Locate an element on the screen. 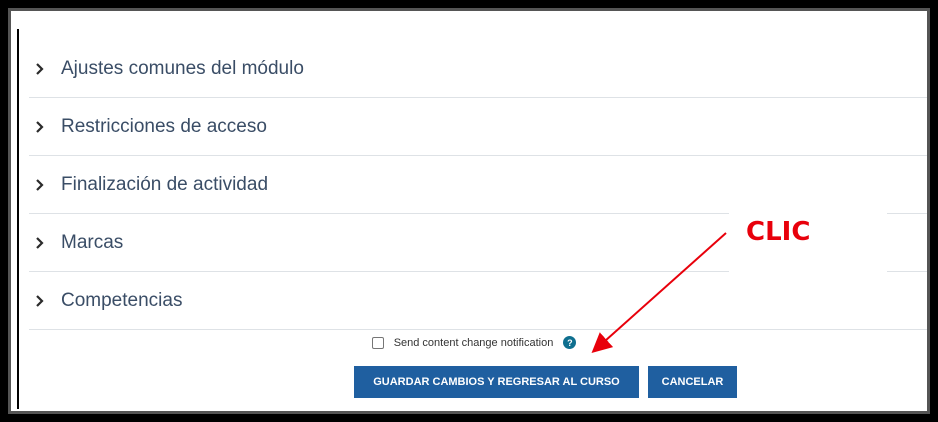 The height and width of the screenshot is (422, 938). notification-row: Send content change notification ? is located at coordinates (469, 342).